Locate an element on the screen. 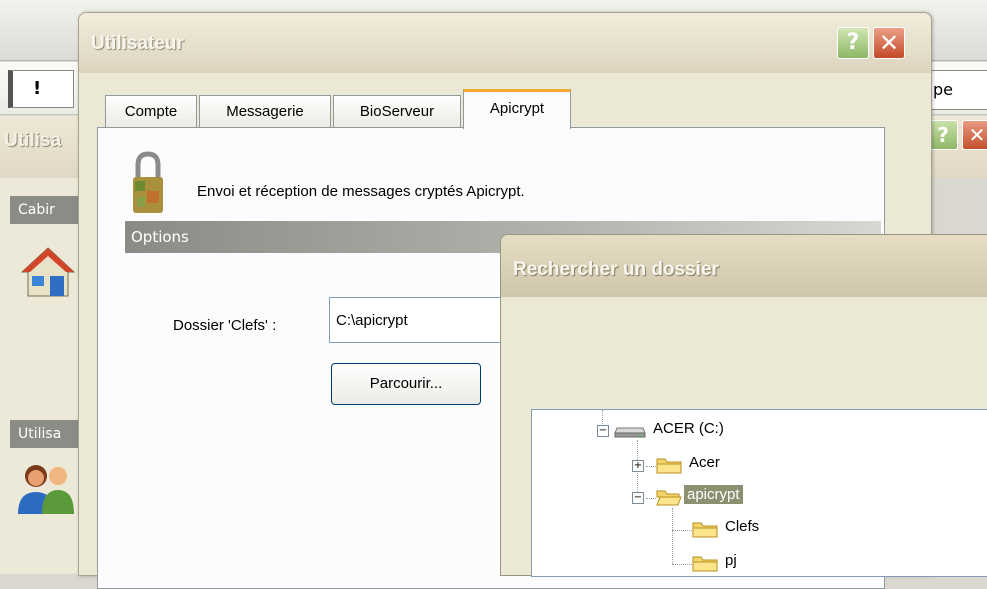 Image resolution: width=987 pixels, height=589 pixels. users-icon is located at coordinates (46, 488).